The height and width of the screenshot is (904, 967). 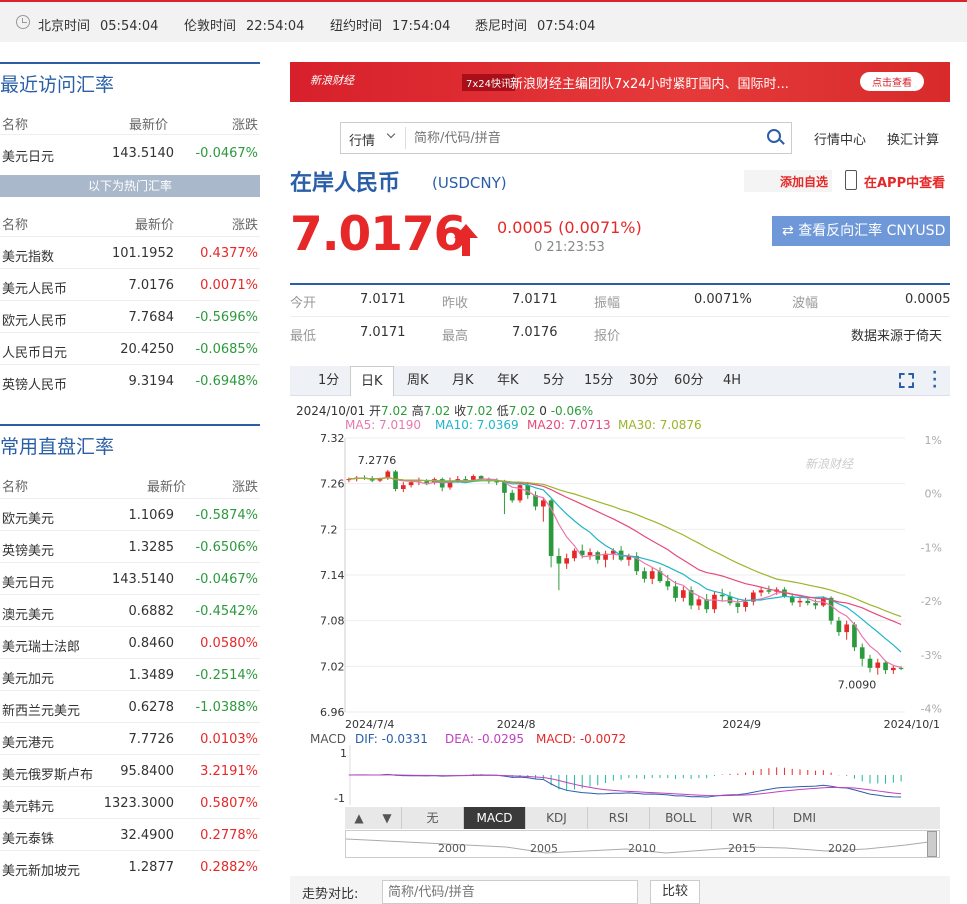 What do you see at coordinates (130, 254) in the screenshot?
I see `hot-row: 美元指数 101.1952 0.4377%` at bounding box center [130, 254].